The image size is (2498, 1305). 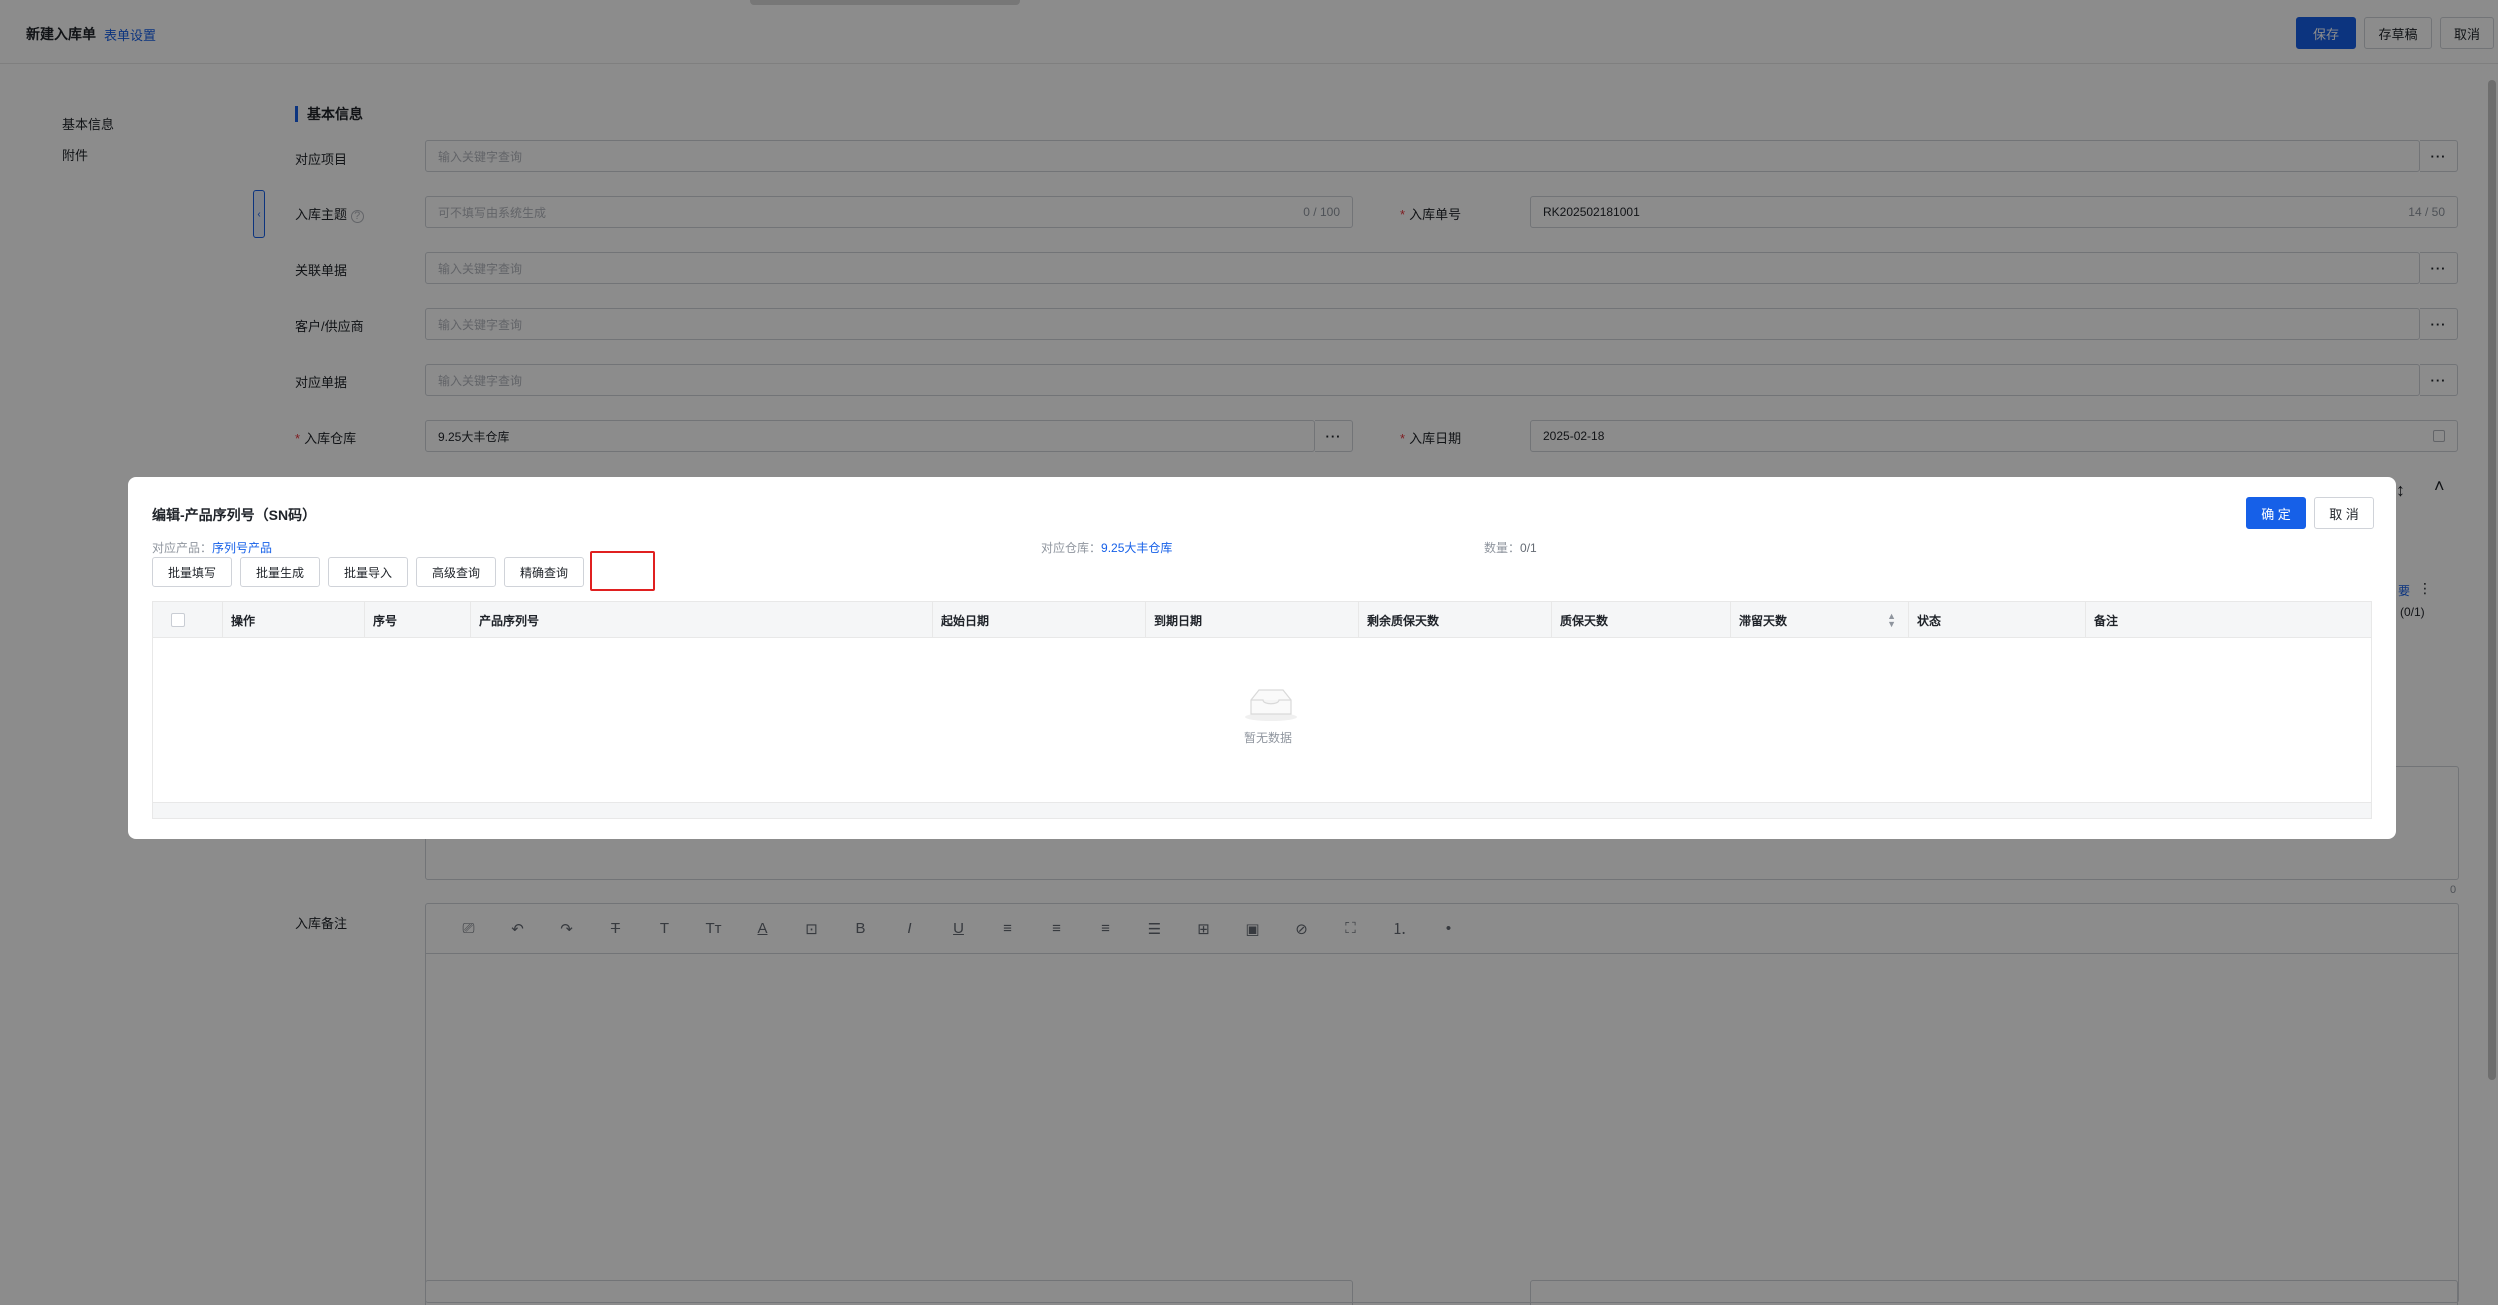 I want to click on empty-text: 暂无数据, so click(x=1267, y=738).